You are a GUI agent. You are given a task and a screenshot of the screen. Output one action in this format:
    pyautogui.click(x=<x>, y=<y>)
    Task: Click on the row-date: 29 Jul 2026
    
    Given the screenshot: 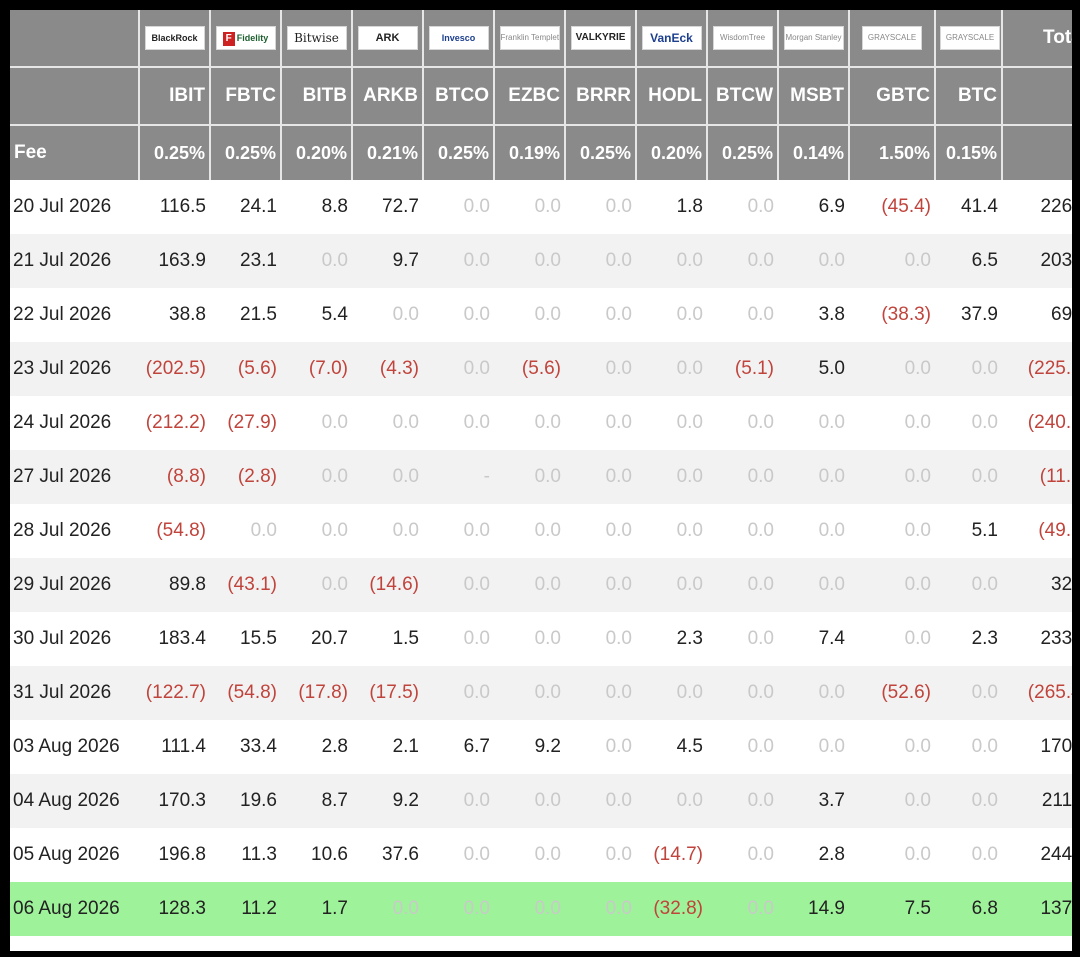 What is the action you would take?
    pyautogui.click(x=74, y=585)
    